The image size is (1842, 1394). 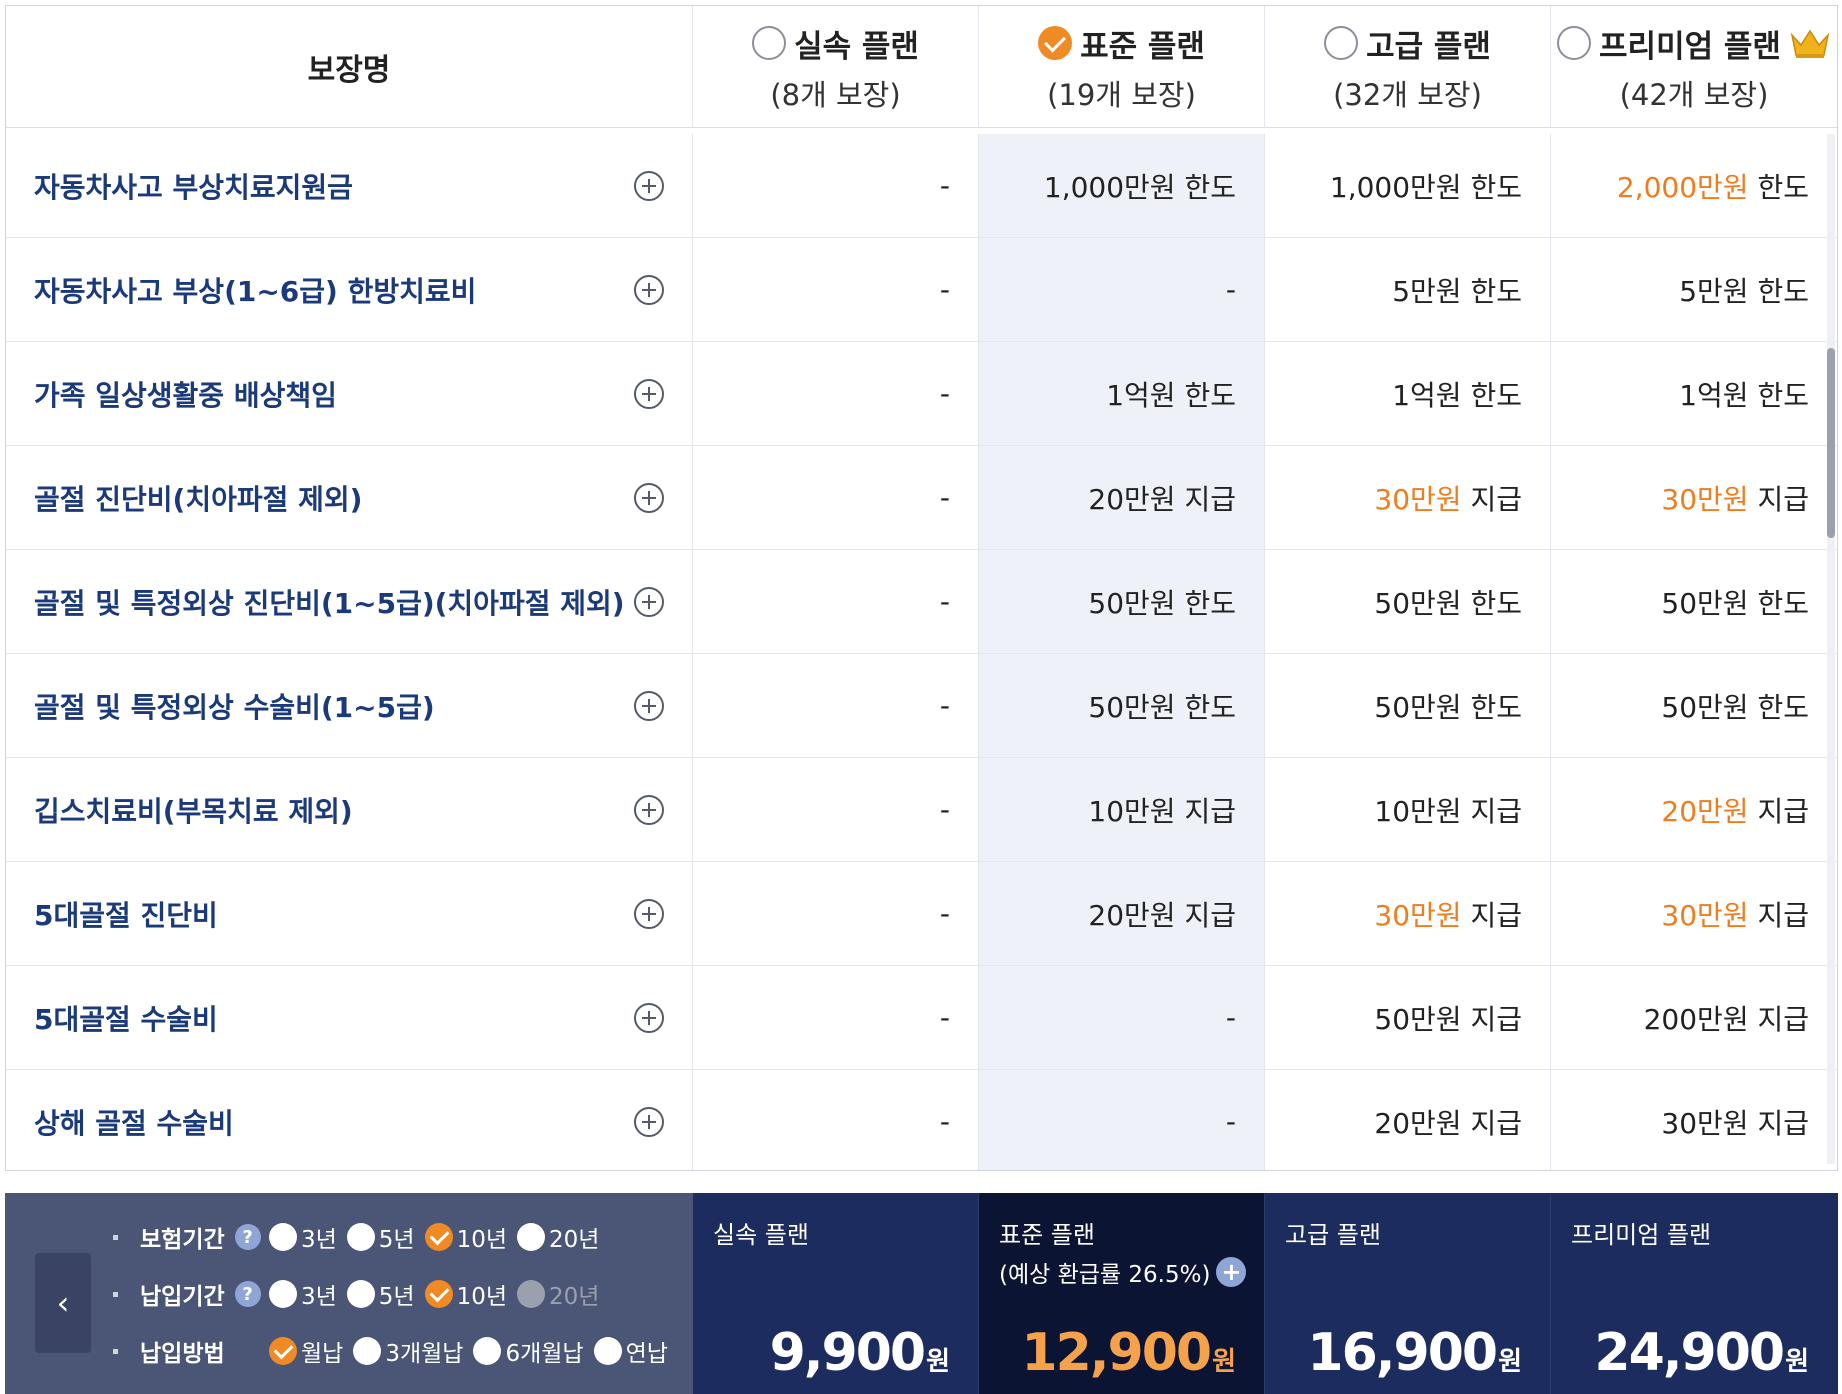 I want to click on coverage-name-cell: 골절 및 특정외상 진단비(1~5급)(치아파절 제외), so click(x=349, y=601).